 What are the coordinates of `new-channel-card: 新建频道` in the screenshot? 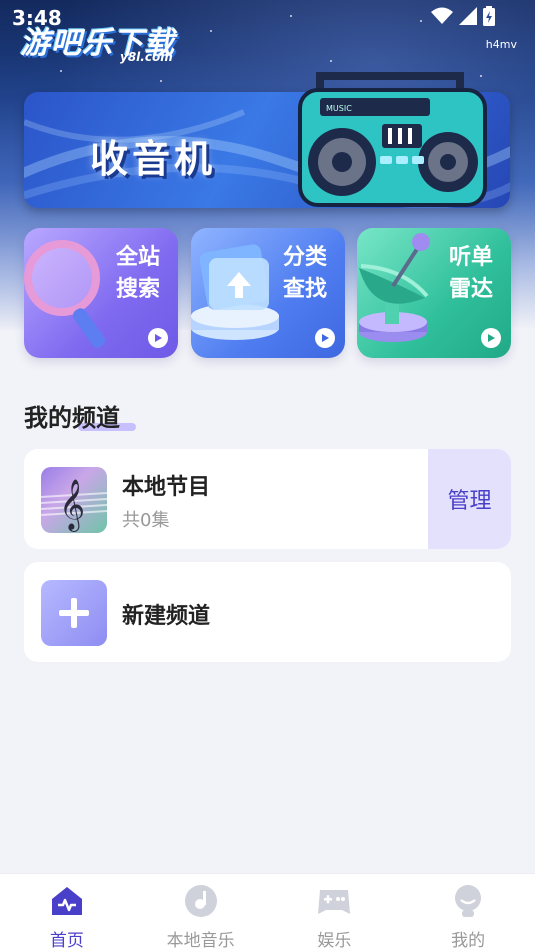 It's located at (267, 612).